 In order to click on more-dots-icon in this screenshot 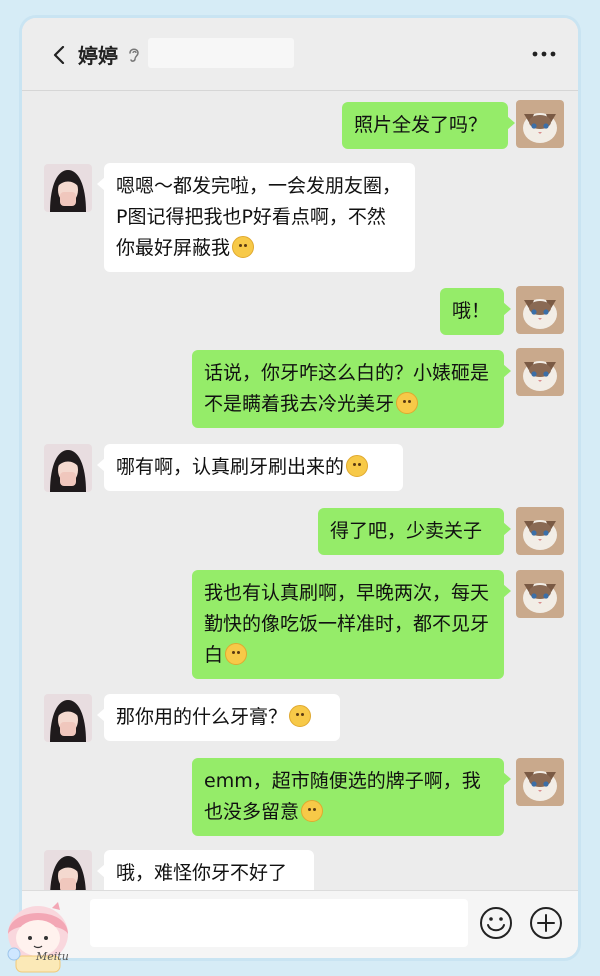, I will do `click(544, 54)`.